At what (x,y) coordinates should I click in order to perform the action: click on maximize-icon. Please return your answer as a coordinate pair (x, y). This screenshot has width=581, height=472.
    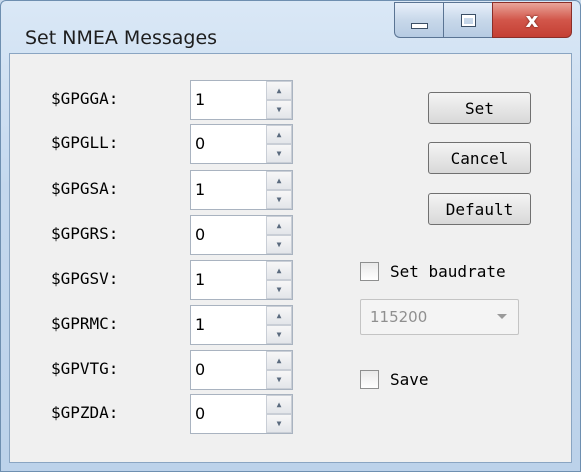
    Looking at the image, I should click on (468, 20).